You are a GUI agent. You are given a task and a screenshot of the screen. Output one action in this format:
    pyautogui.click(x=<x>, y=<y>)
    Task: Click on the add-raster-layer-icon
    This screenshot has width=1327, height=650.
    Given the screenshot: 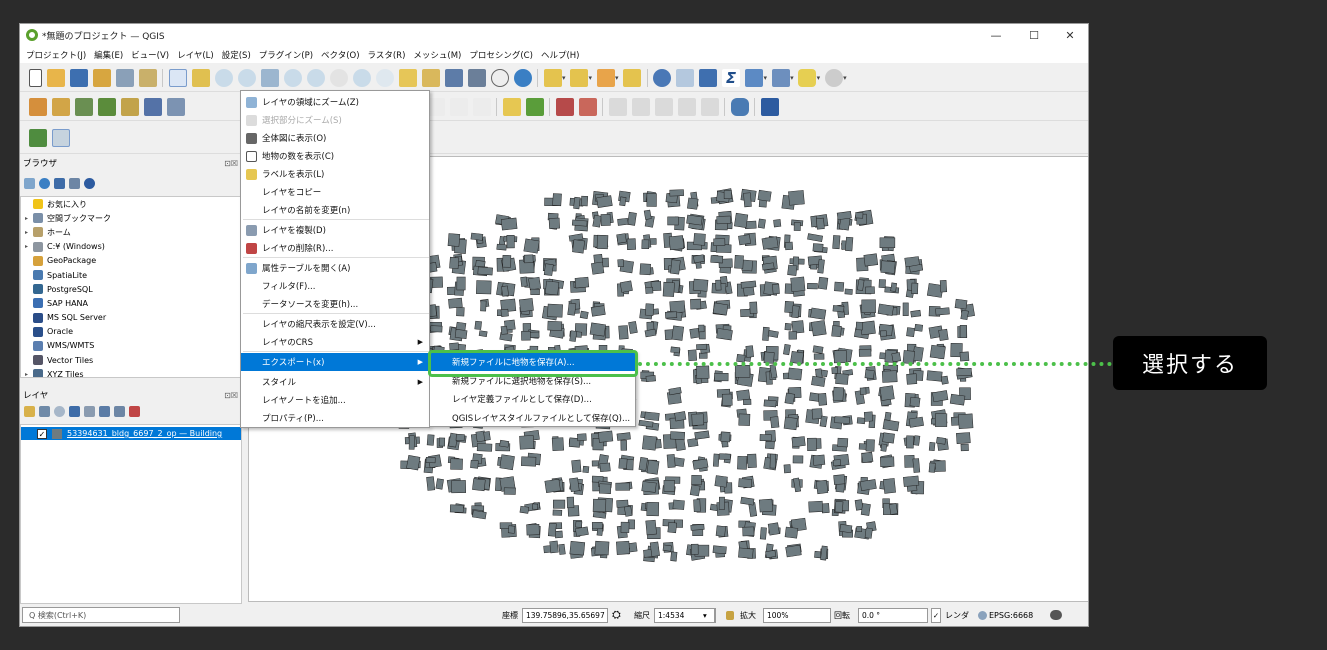 What is the action you would take?
    pyautogui.click(x=152, y=106)
    